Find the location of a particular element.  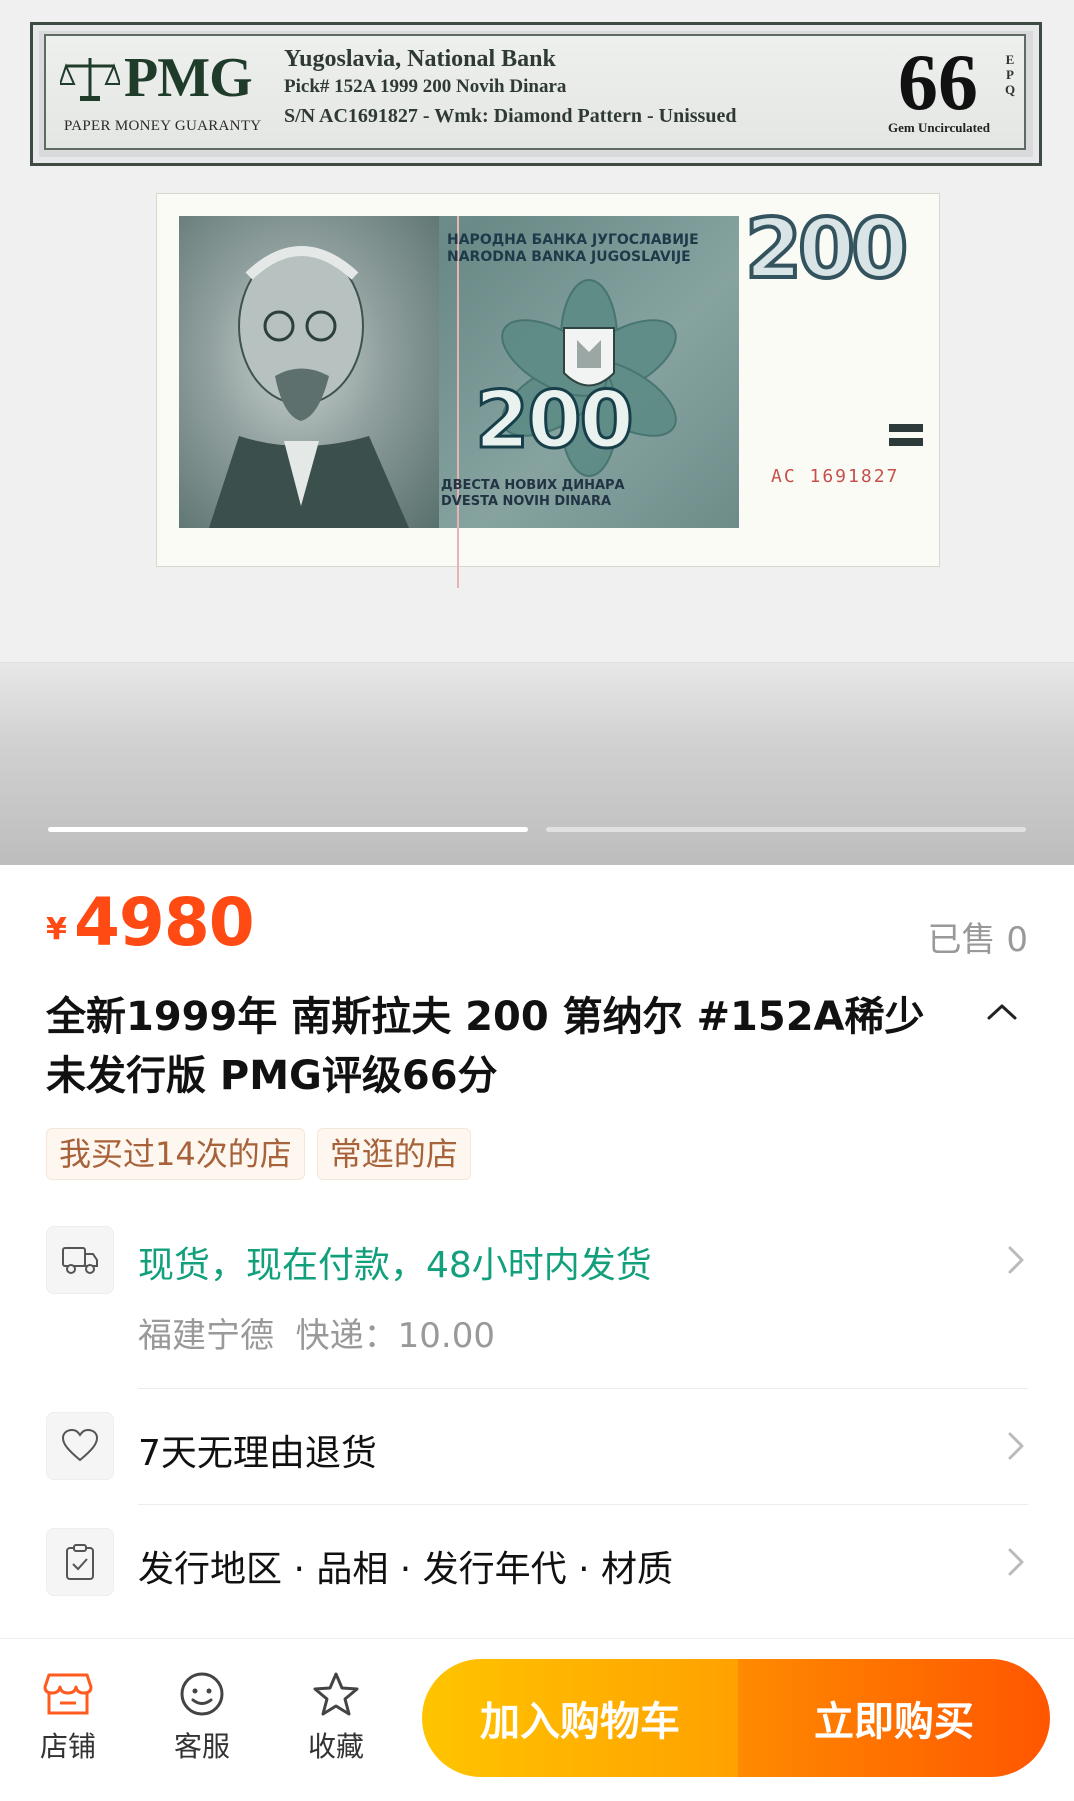

shipping-origin: 福建宁德 is located at coordinates (206, 1336).